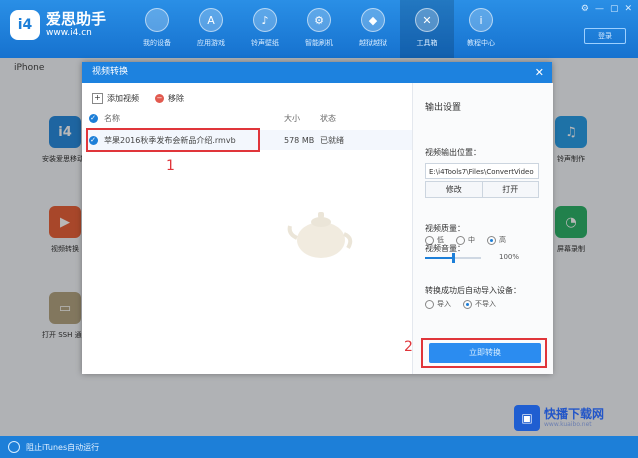 The height and width of the screenshot is (458, 638). I want to click on quality-high-radio: 高, so click(496, 240).